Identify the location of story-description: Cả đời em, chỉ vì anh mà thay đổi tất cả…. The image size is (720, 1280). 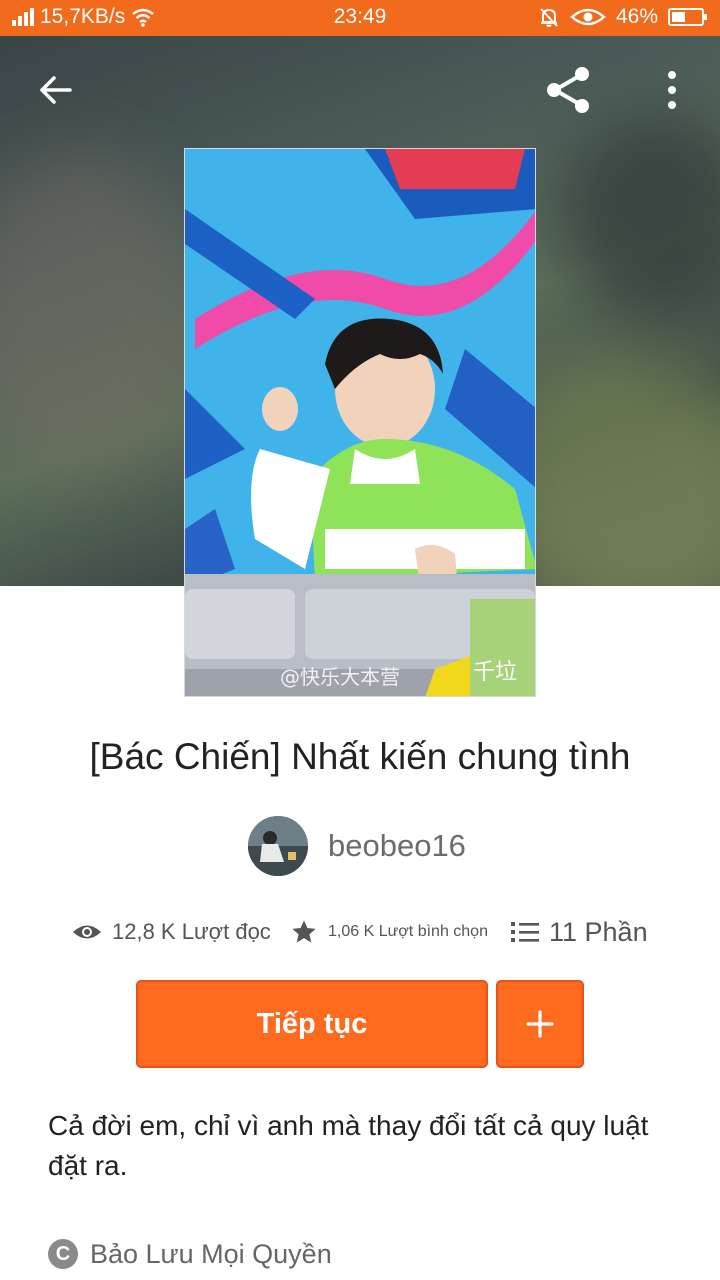
(348, 1145).